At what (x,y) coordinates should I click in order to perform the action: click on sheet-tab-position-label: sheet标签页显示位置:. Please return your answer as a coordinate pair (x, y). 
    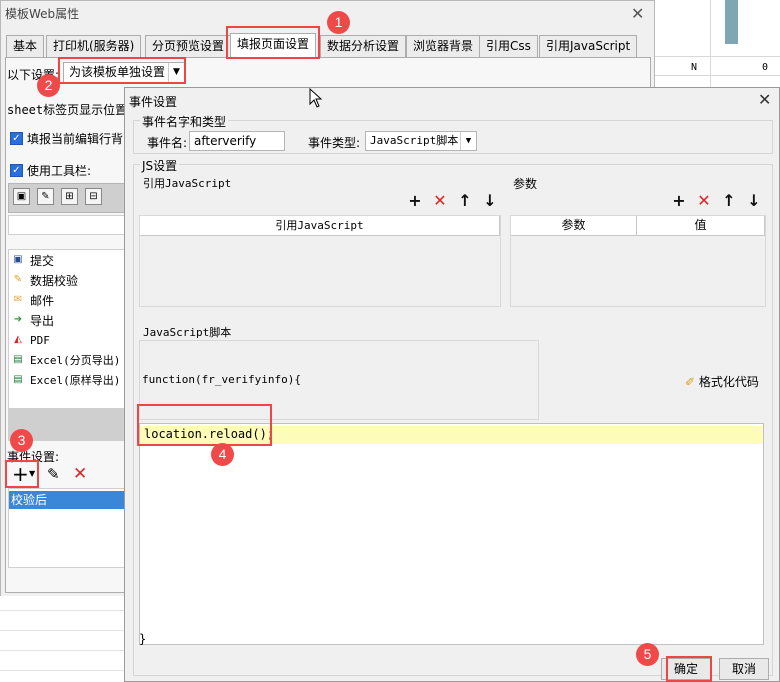
    Looking at the image, I should click on (71, 110).